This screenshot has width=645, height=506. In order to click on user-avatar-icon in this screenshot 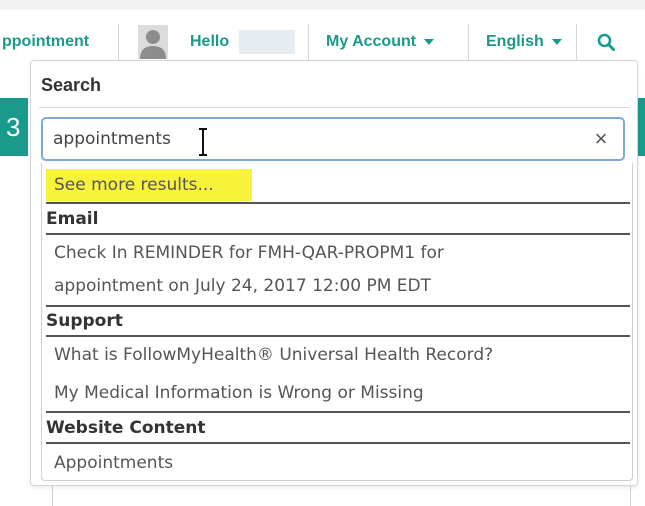, I will do `click(153, 42)`.